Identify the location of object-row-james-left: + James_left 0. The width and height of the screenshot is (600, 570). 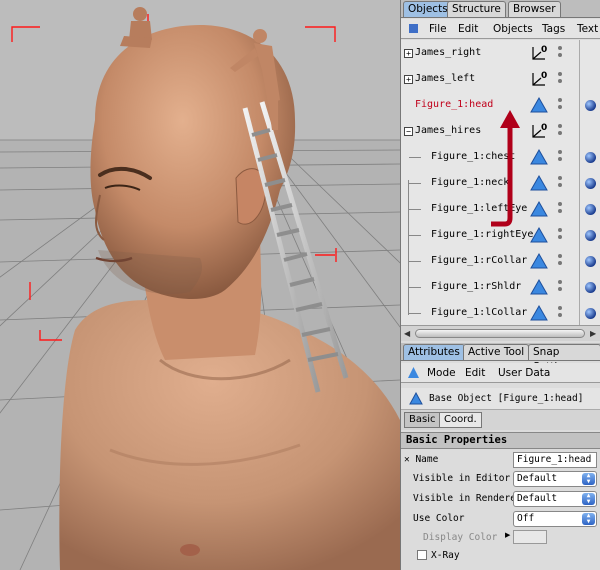
(500, 79).